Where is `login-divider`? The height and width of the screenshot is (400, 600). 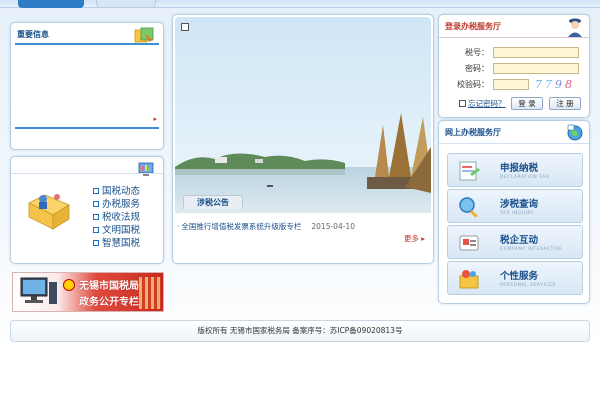
login-divider is located at coordinates (514, 37).